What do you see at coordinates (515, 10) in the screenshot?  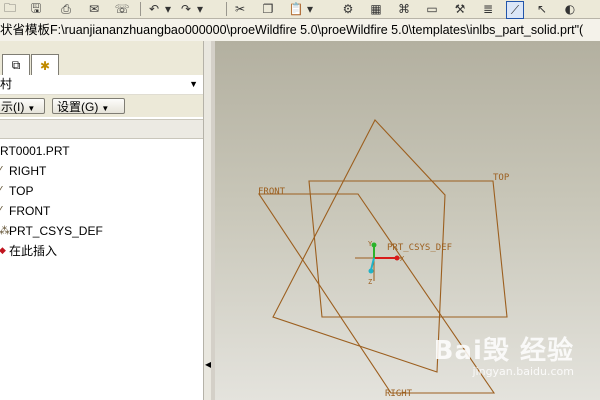 I see `sketch-icon: ⟋` at bounding box center [515, 10].